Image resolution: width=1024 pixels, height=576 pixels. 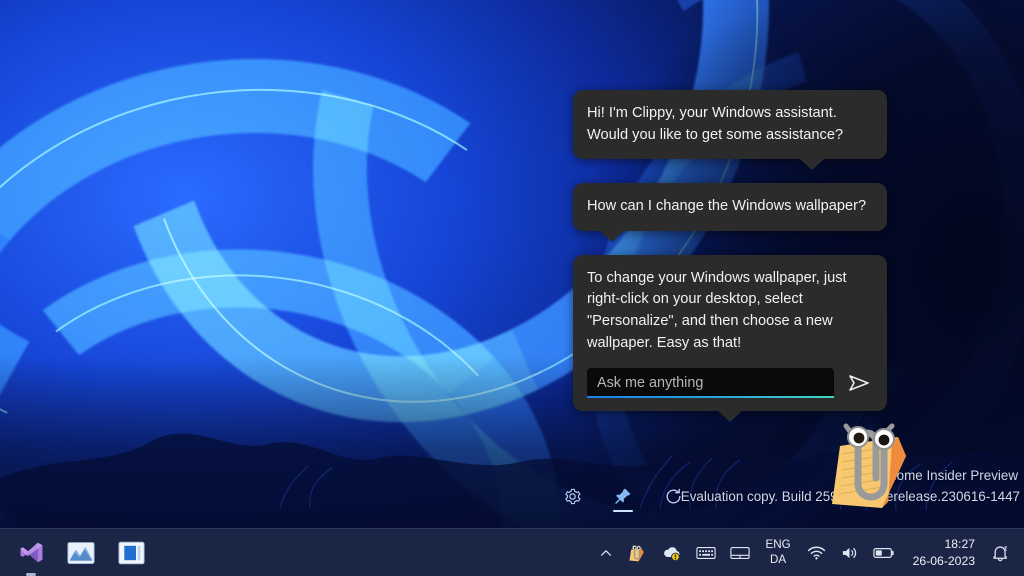 I want to click on tray-item-network, so click(x=816, y=553).